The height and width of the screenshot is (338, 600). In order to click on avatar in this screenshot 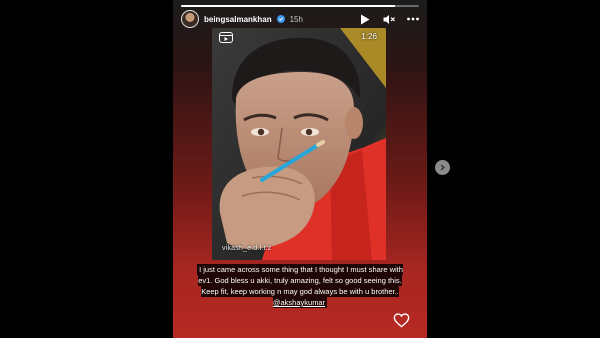, I will do `click(190, 19)`.